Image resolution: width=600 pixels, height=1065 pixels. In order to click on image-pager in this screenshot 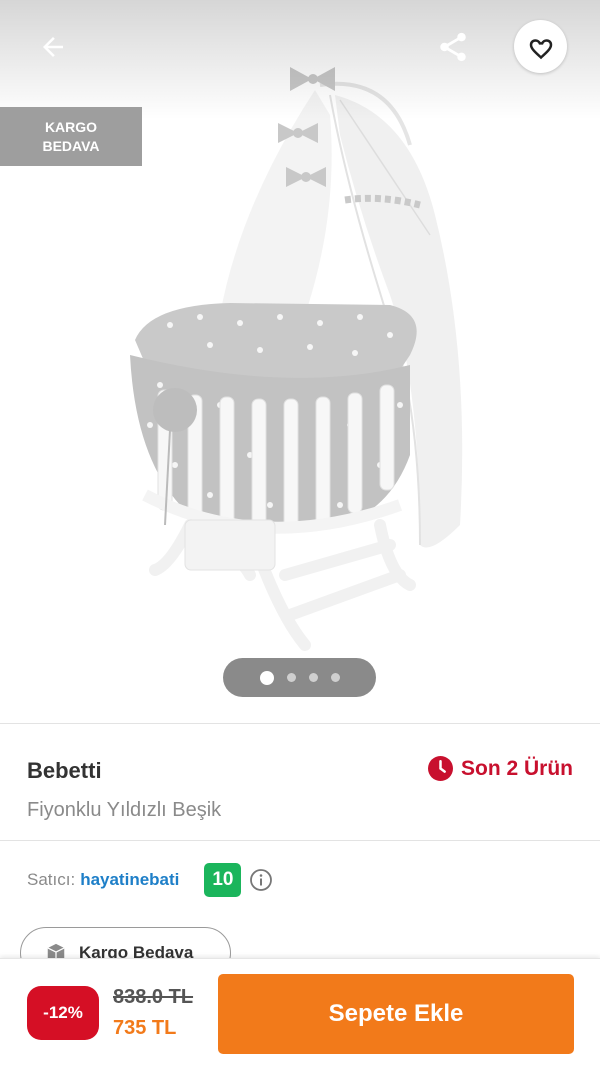, I will do `click(299, 677)`.